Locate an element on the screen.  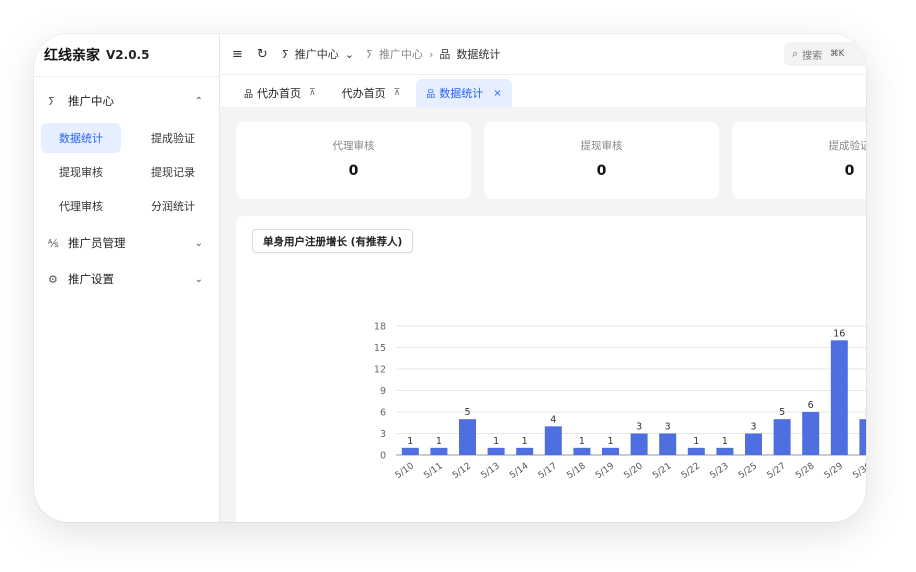
sidebar-item-withdraw-records: 提现记录 is located at coordinates (173, 172).